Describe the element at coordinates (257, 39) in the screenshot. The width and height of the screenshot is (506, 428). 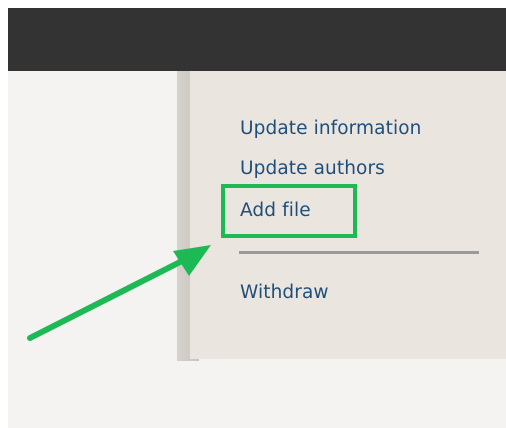
I see `top-navigation-bar` at that location.